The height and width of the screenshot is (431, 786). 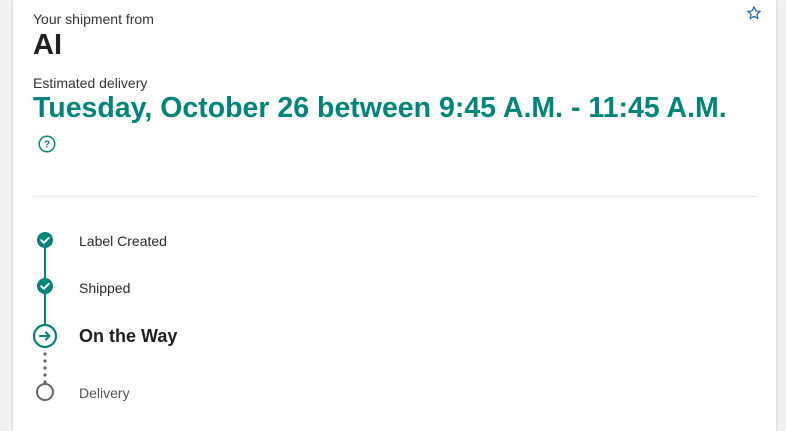 I want to click on favorite-star-icon, so click(x=754, y=13).